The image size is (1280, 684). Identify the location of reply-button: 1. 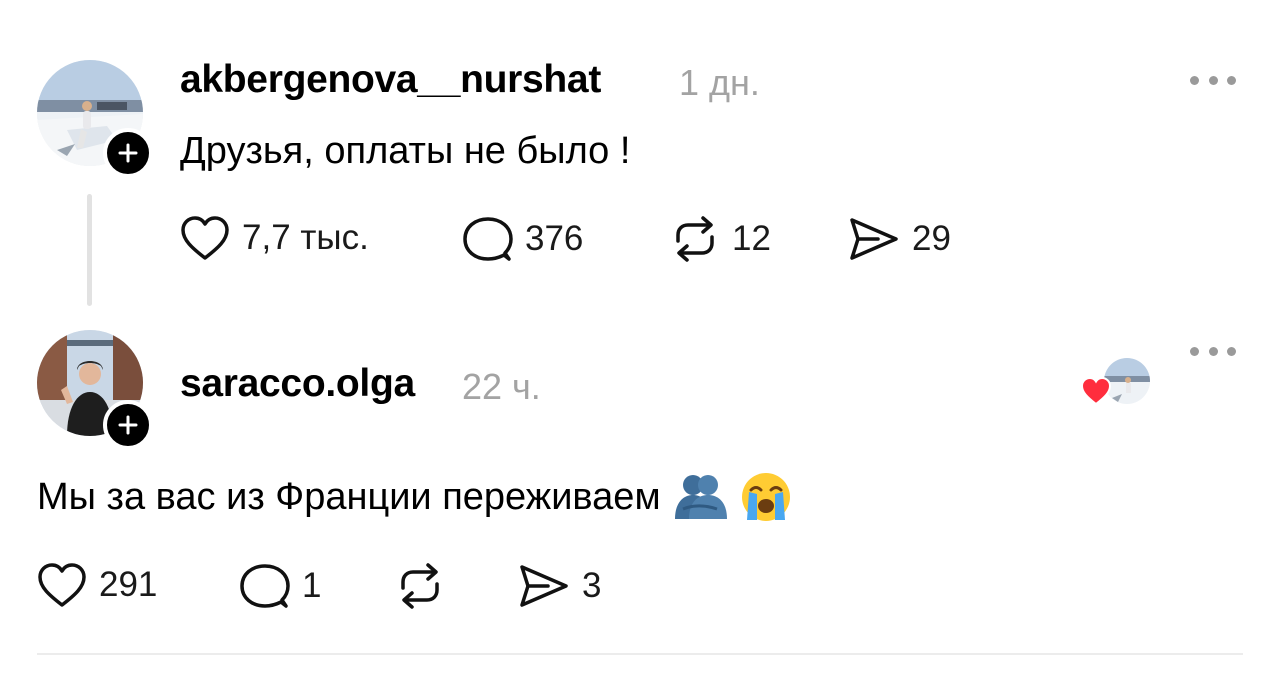
(280, 586).